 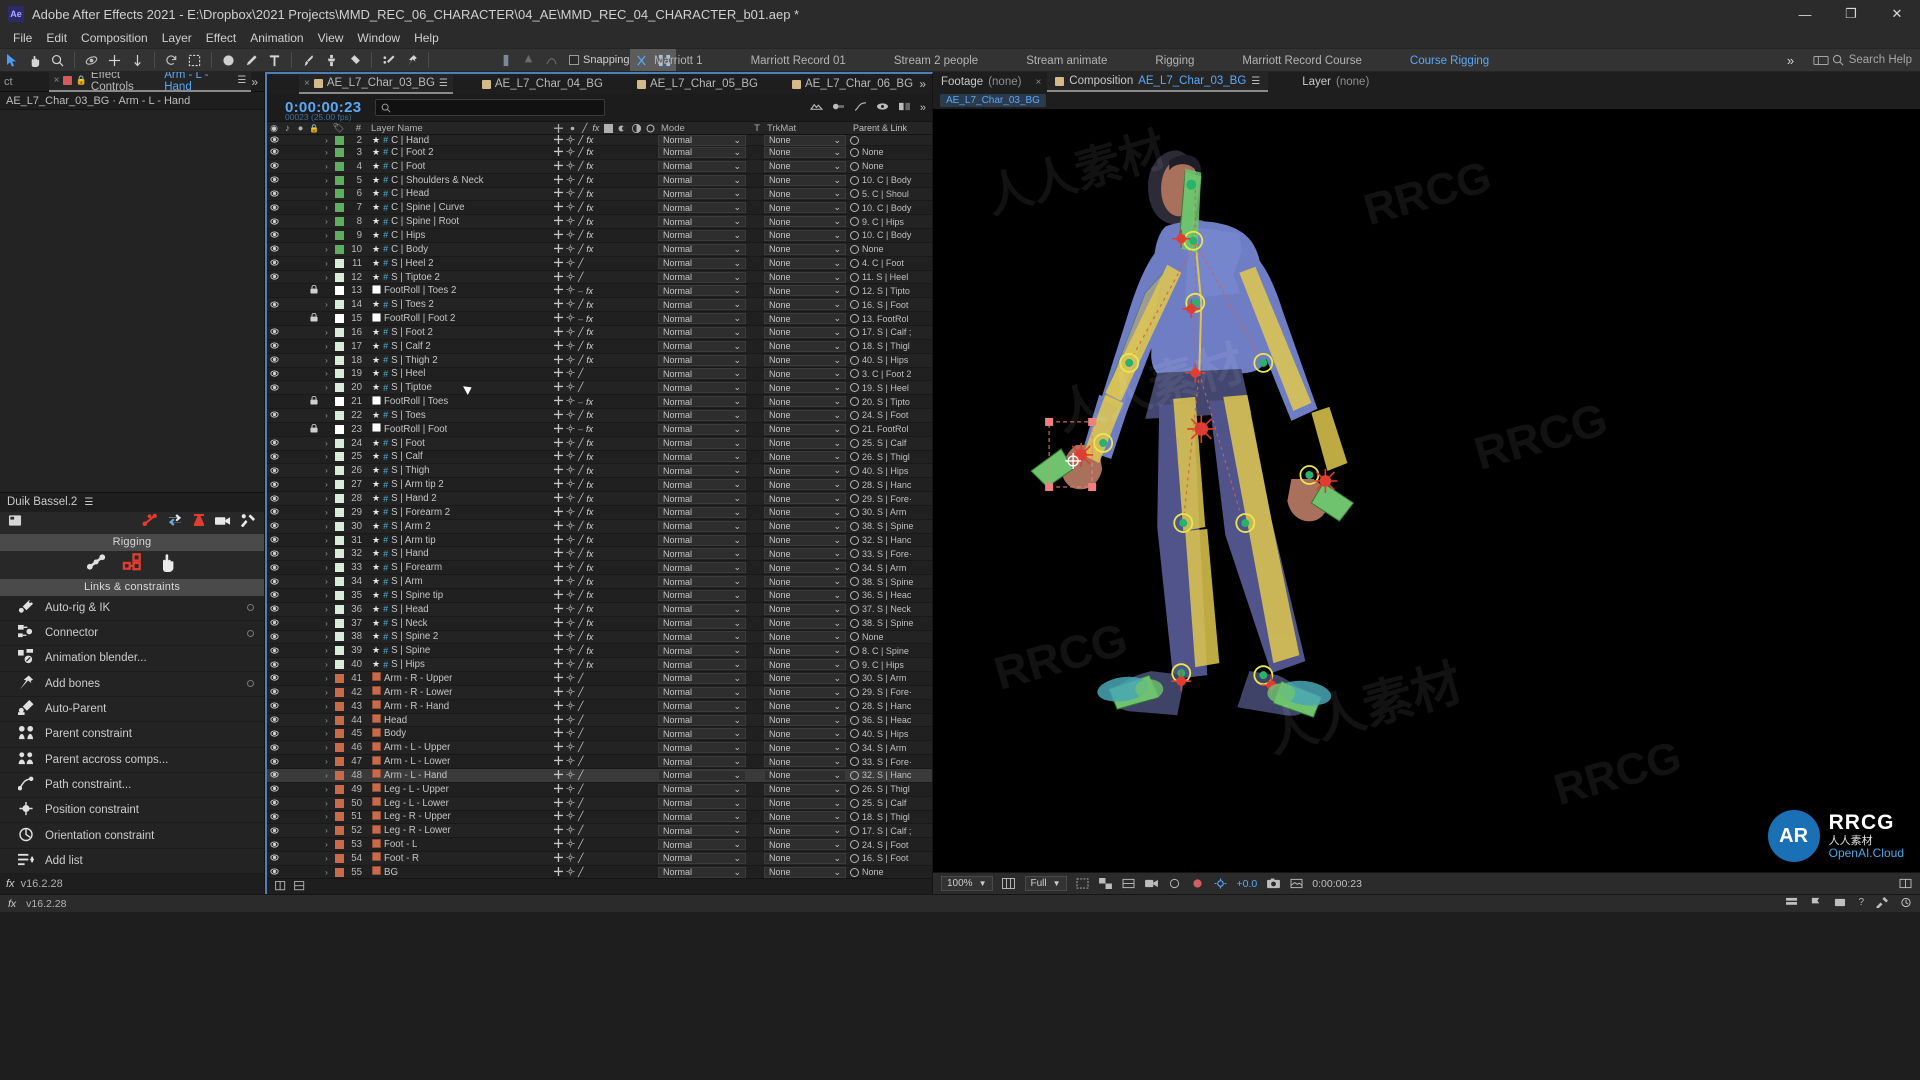 What do you see at coordinates (1302, 61) in the screenshot?
I see `workspace-tab-marriott-record-course: Marriott Record Course` at bounding box center [1302, 61].